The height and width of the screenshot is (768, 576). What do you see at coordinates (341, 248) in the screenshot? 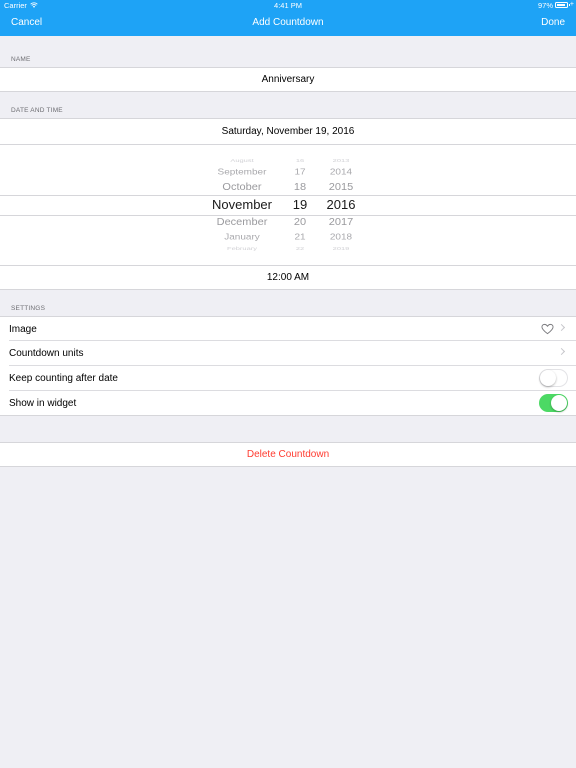
I see `year-option: 2019` at bounding box center [341, 248].